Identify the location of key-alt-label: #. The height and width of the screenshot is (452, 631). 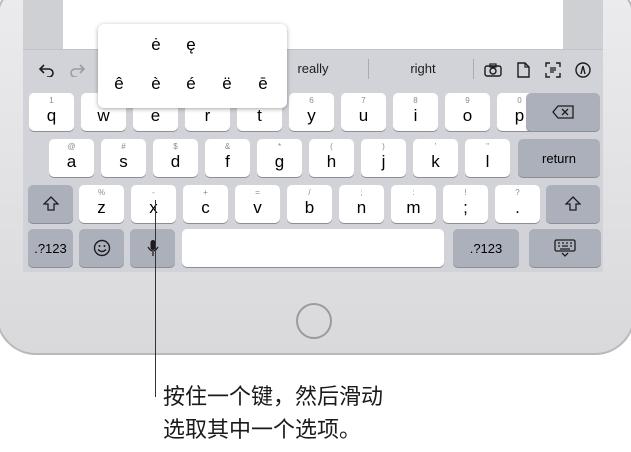
(123, 146).